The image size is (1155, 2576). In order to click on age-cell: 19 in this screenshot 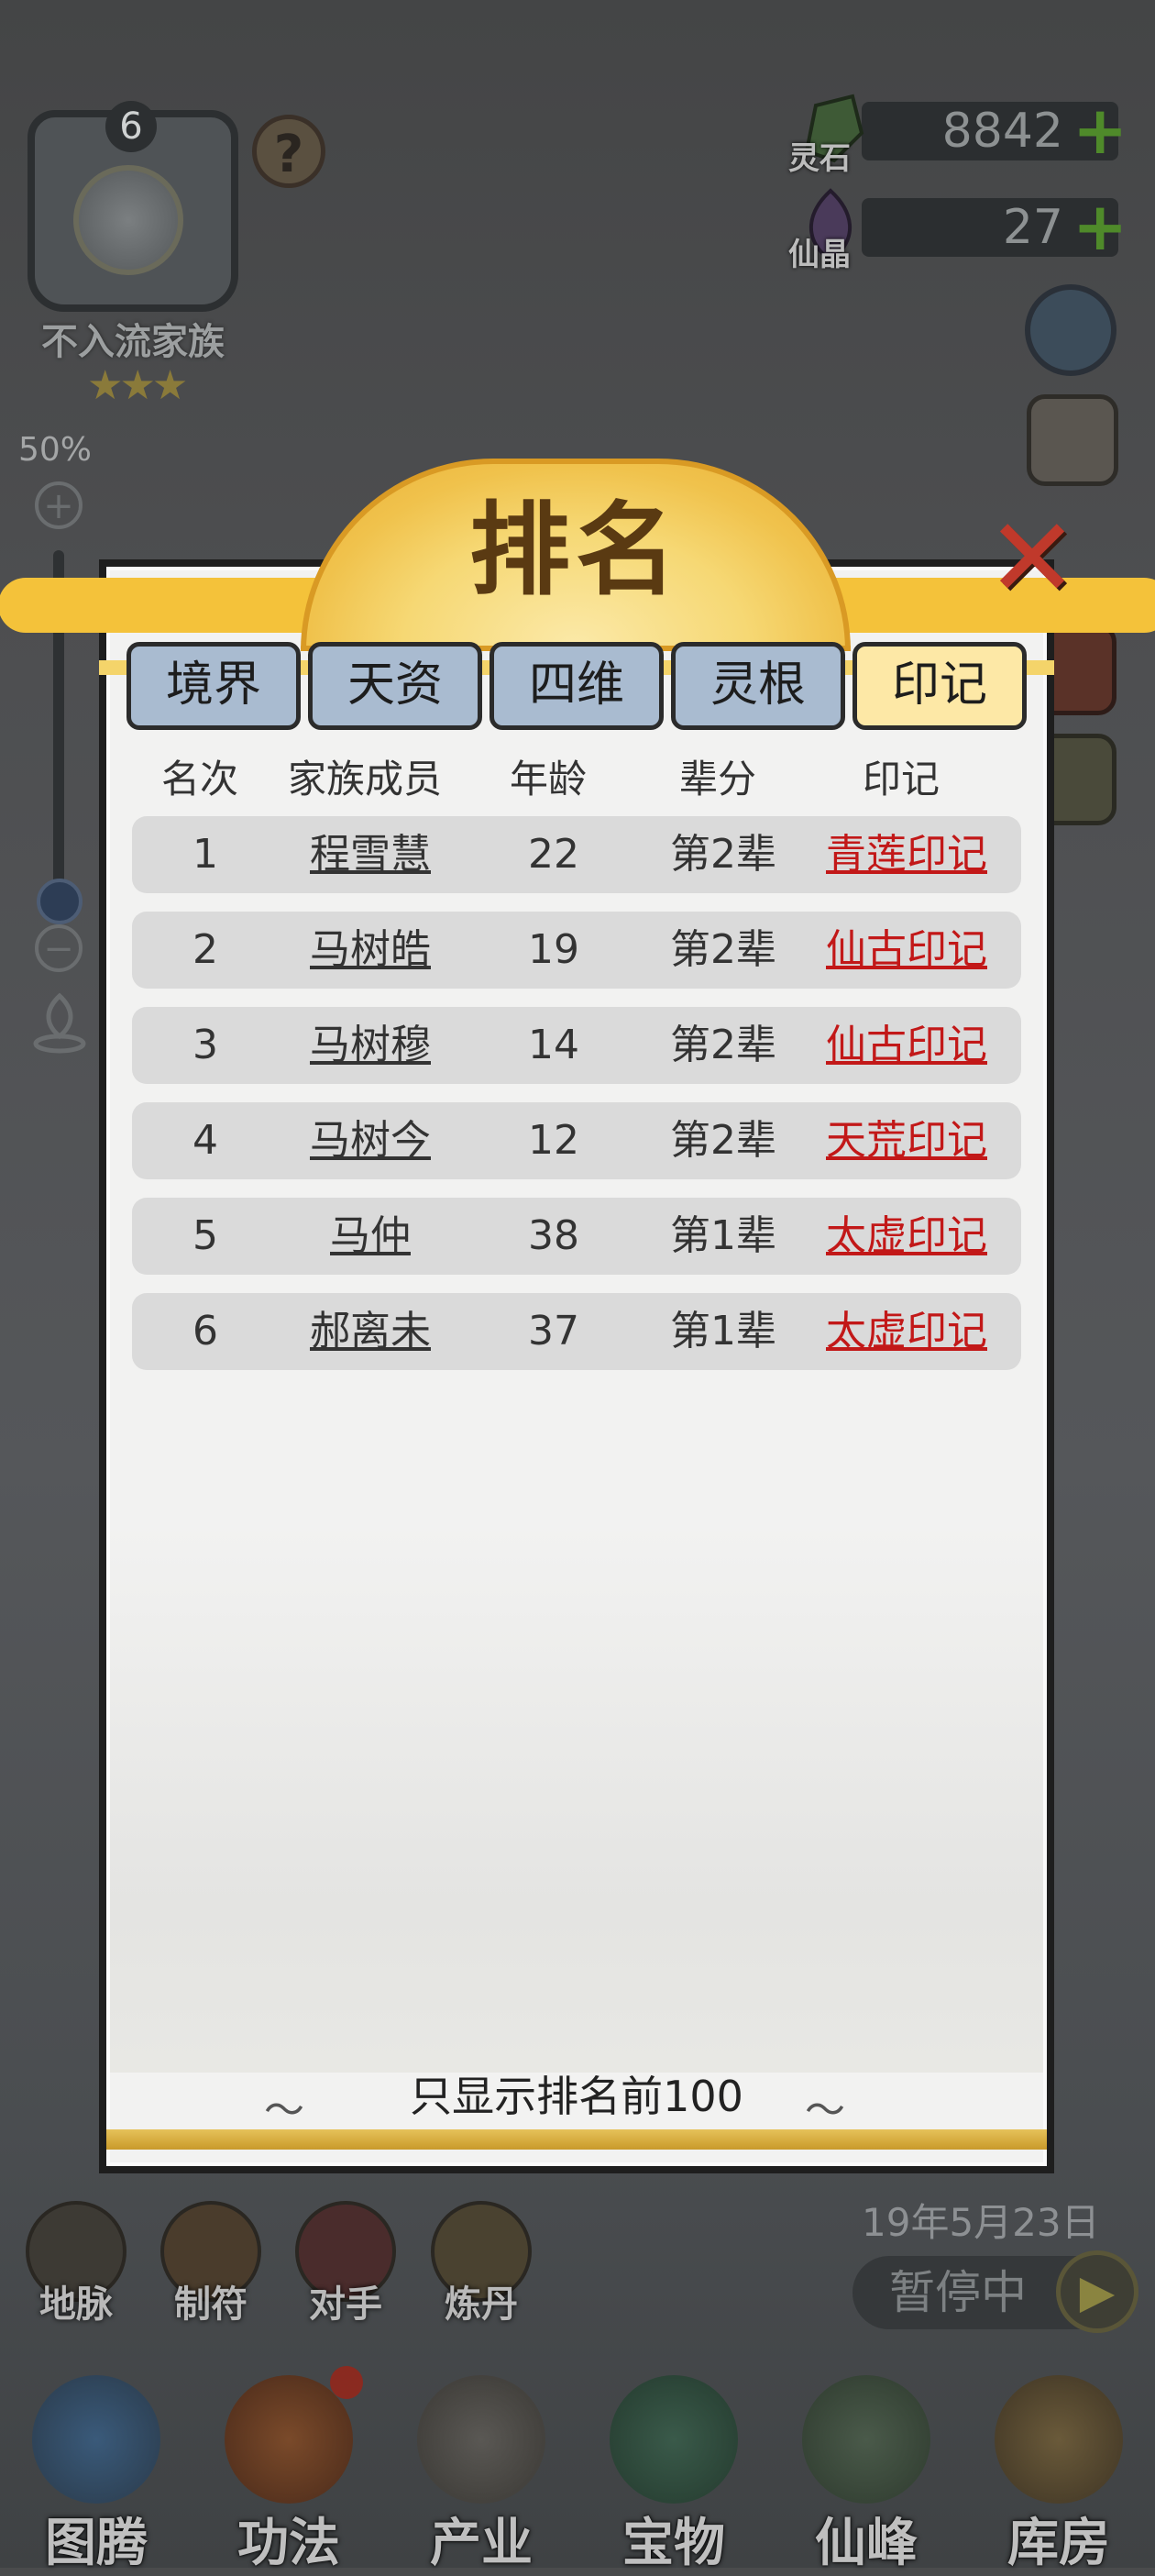, I will do `click(553, 949)`.